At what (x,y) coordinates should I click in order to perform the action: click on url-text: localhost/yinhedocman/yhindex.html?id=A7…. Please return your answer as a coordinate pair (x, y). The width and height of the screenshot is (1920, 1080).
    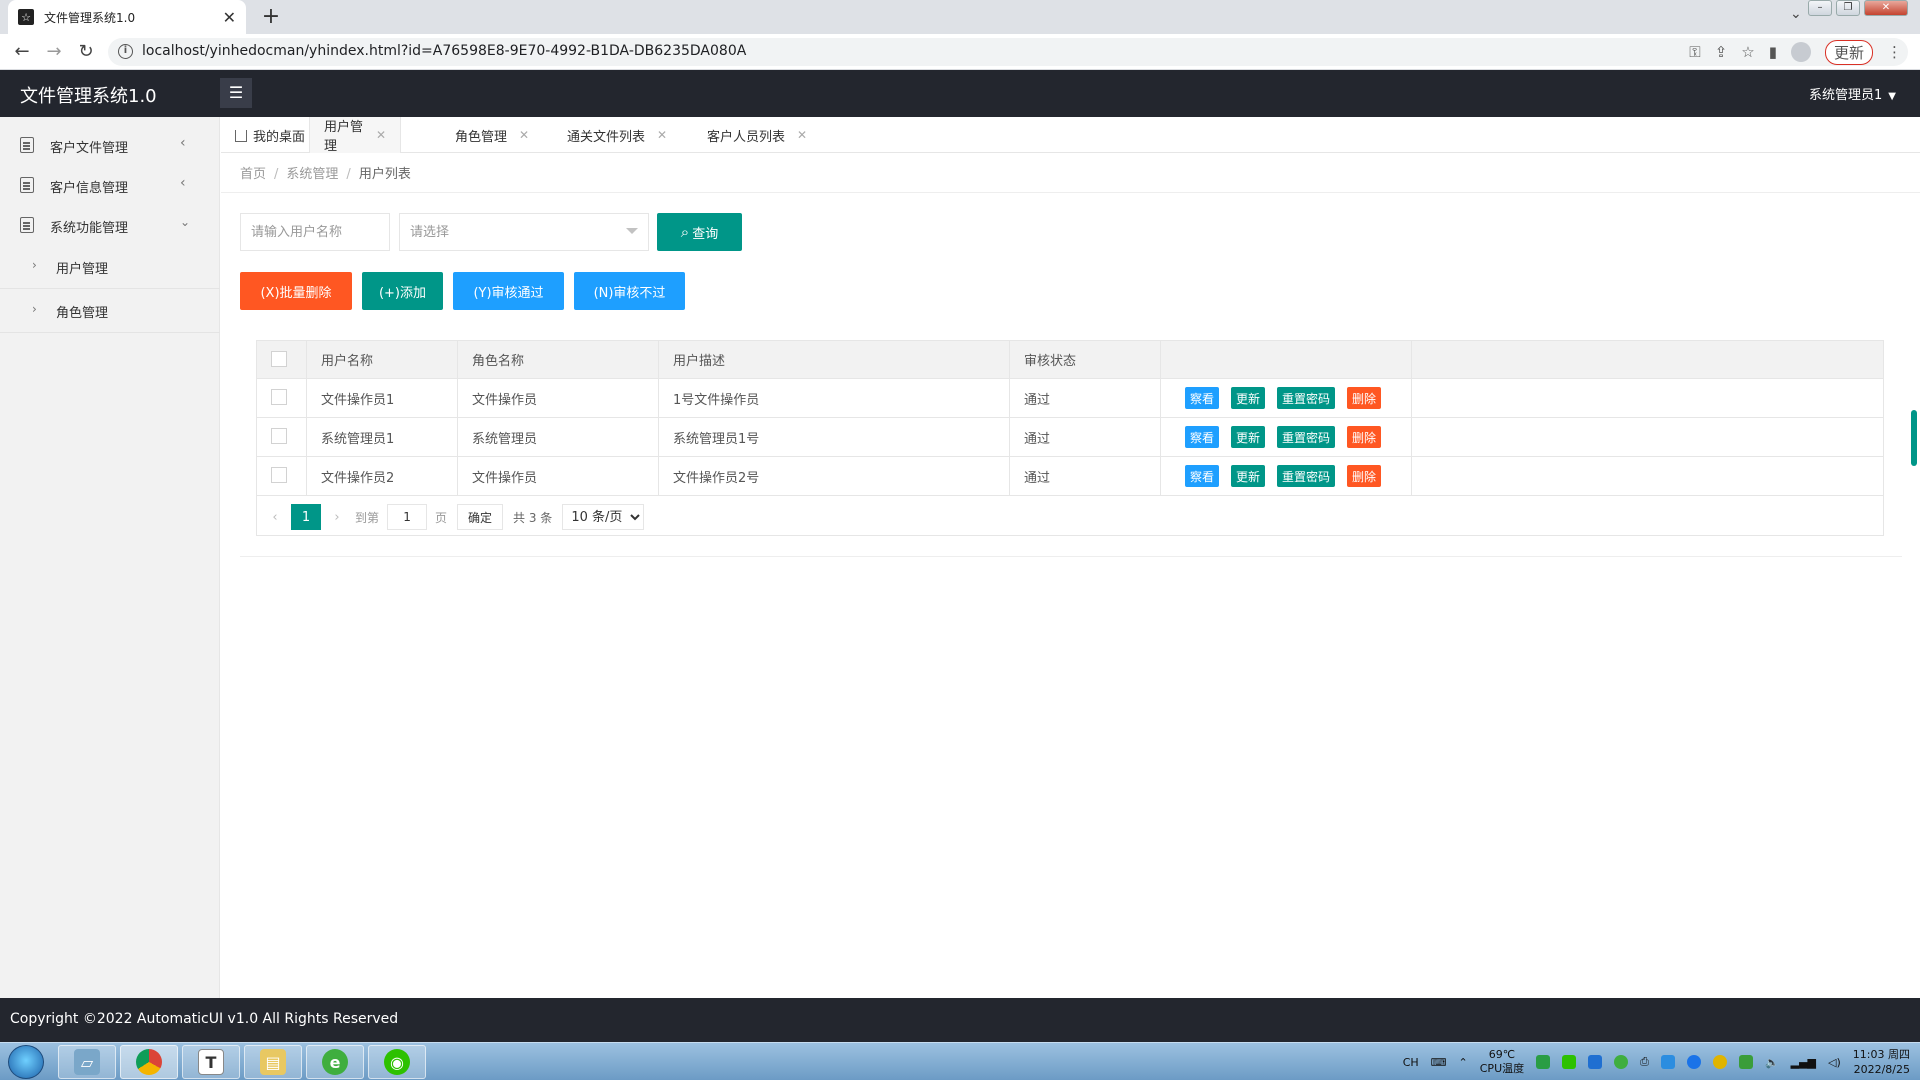
    Looking at the image, I should click on (444, 51).